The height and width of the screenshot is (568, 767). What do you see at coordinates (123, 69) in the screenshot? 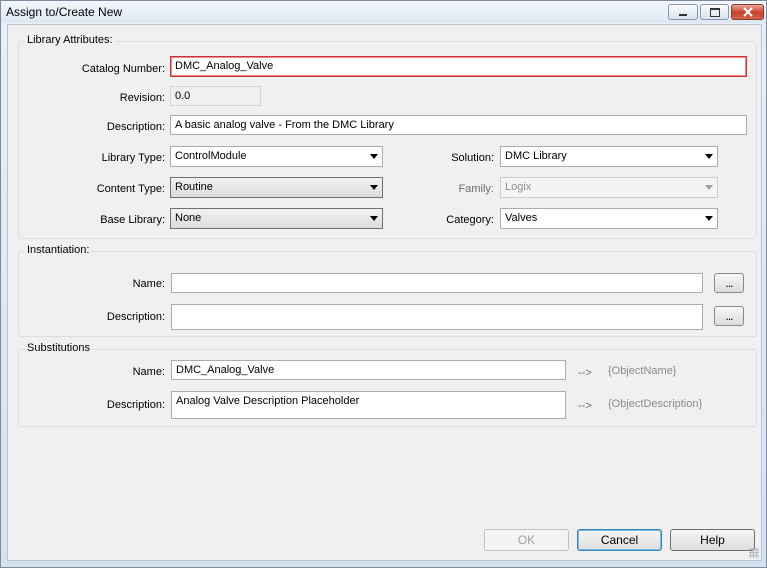
I see `catalog-number-label: Catalog Number:` at bounding box center [123, 69].